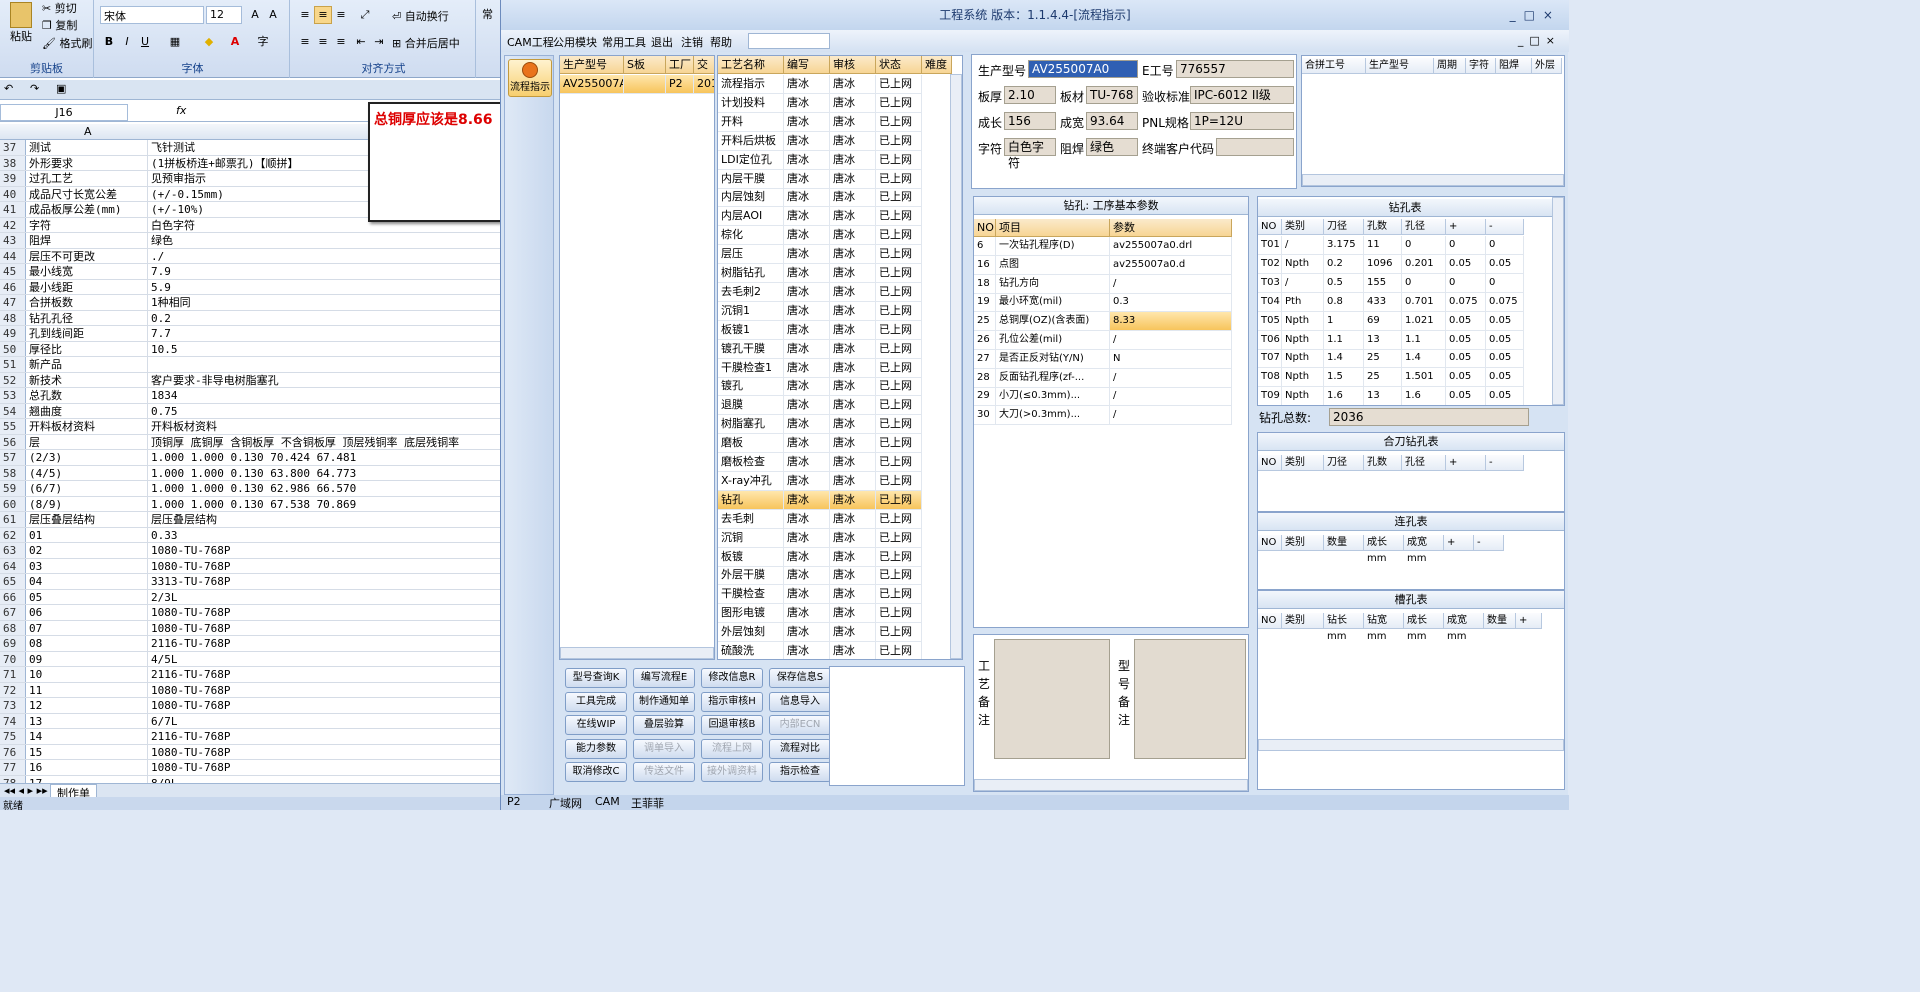  I want to click on copy-button: ❐ 复制, so click(59, 25).